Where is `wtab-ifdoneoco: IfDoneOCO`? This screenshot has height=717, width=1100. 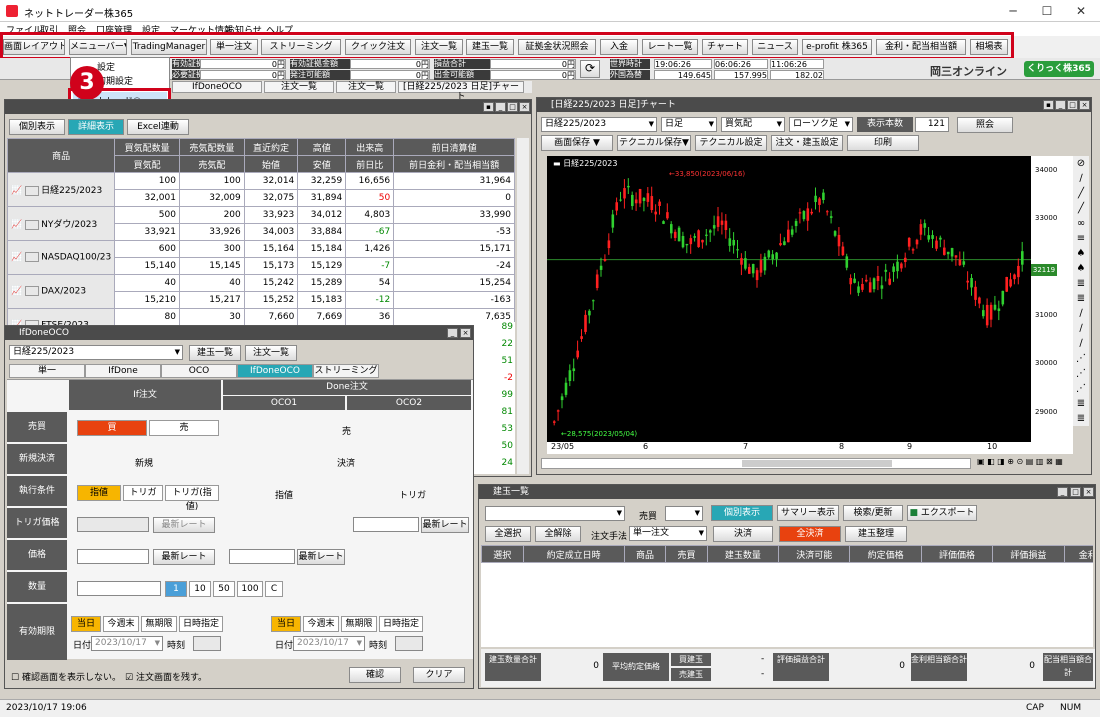 wtab-ifdoneoco: IfDoneOCO is located at coordinates (217, 87).